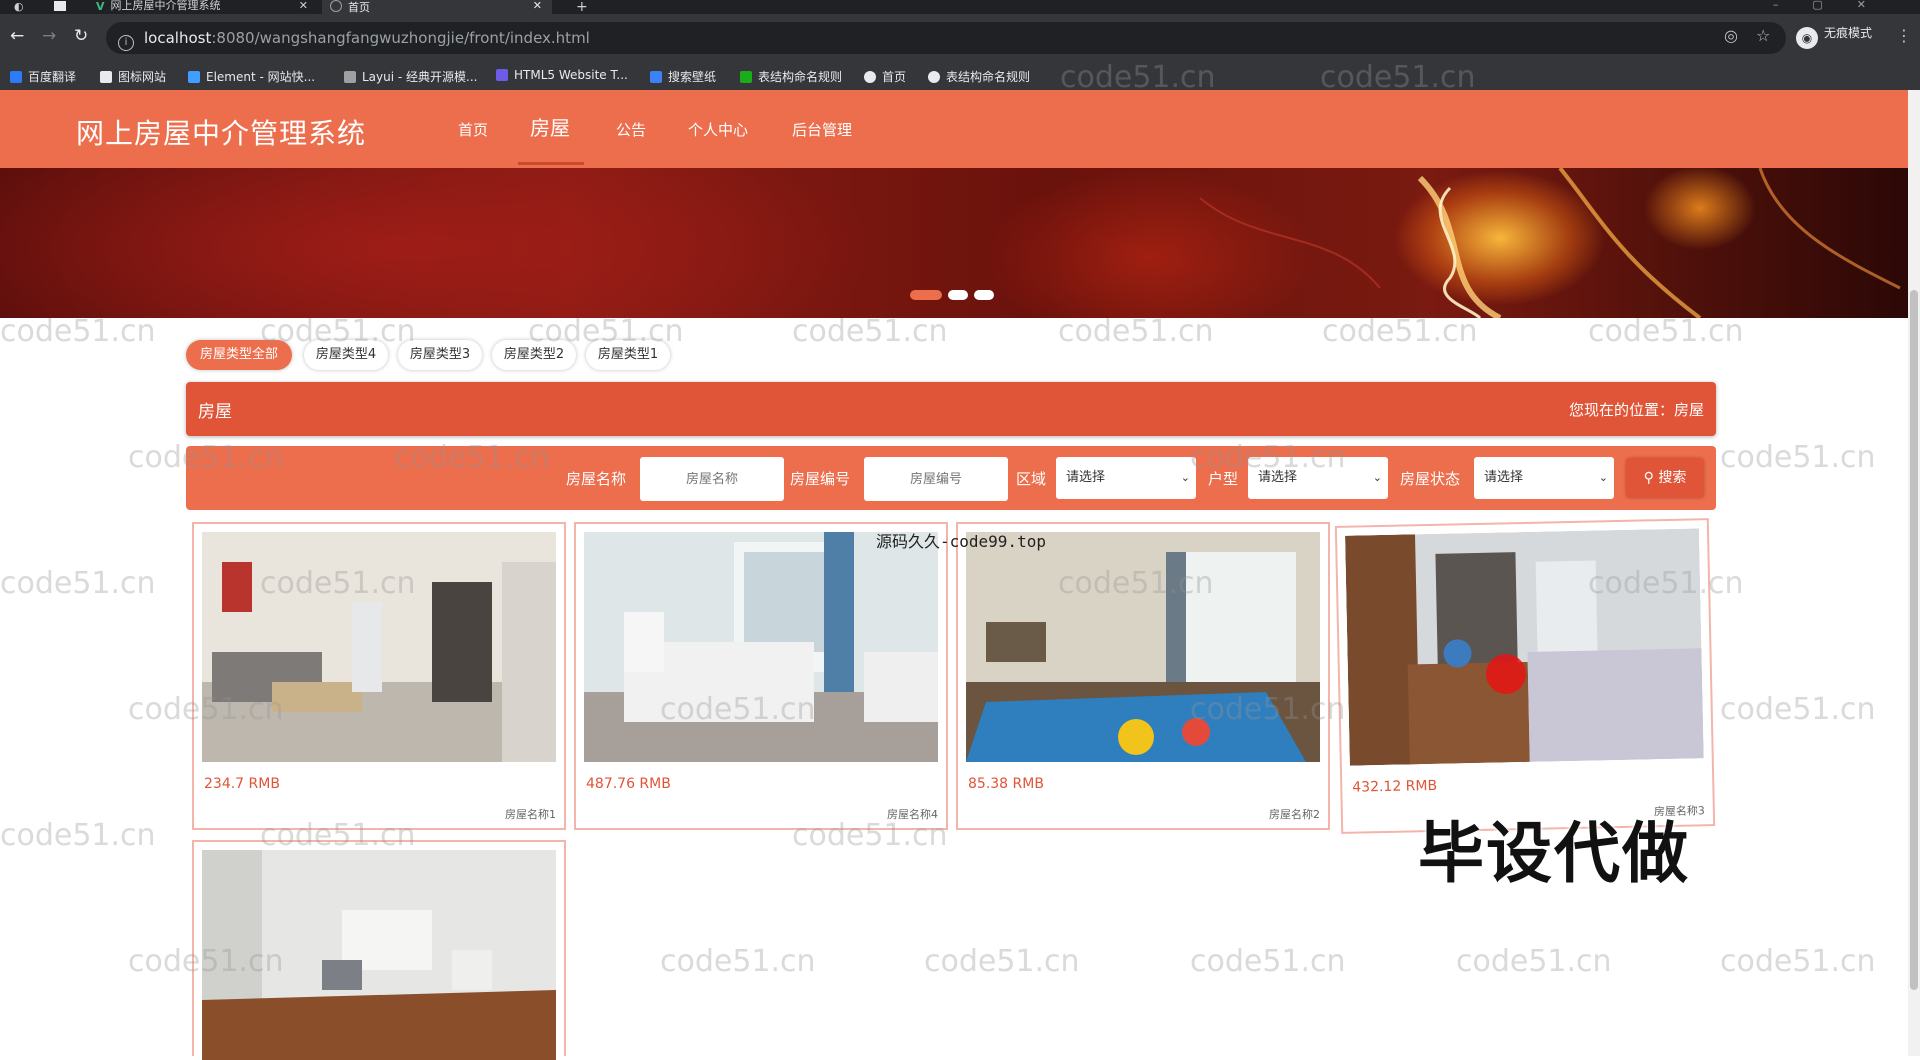 This screenshot has width=1920, height=1060. What do you see at coordinates (49, 36) in the screenshot?
I see `forward-arrow-icon: →` at bounding box center [49, 36].